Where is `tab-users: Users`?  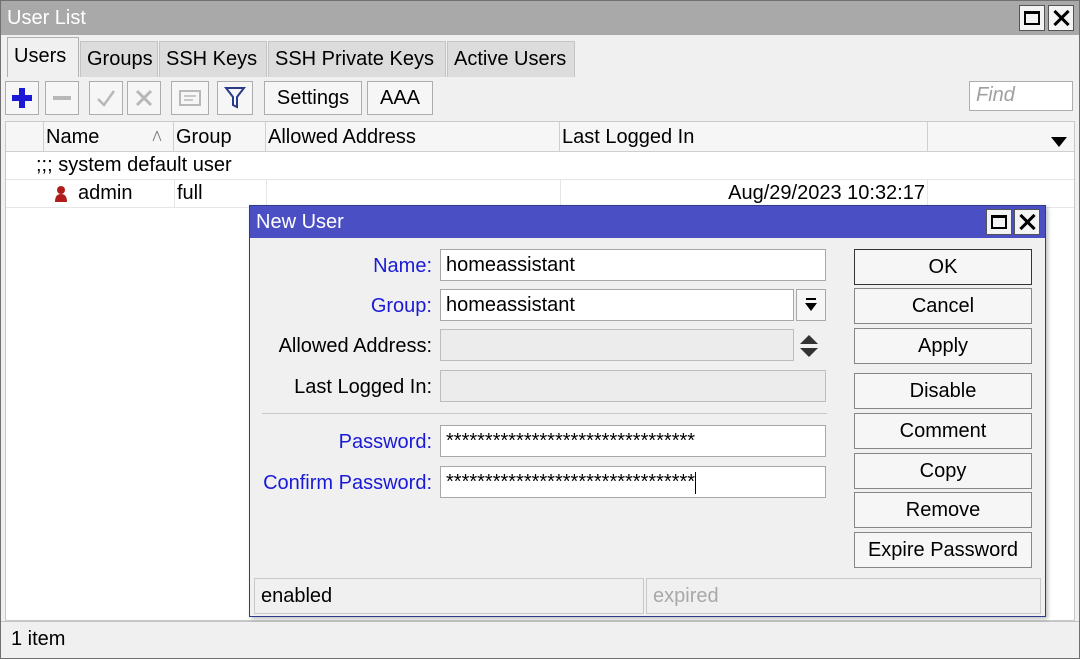
tab-users: Users is located at coordinates (43, 57).